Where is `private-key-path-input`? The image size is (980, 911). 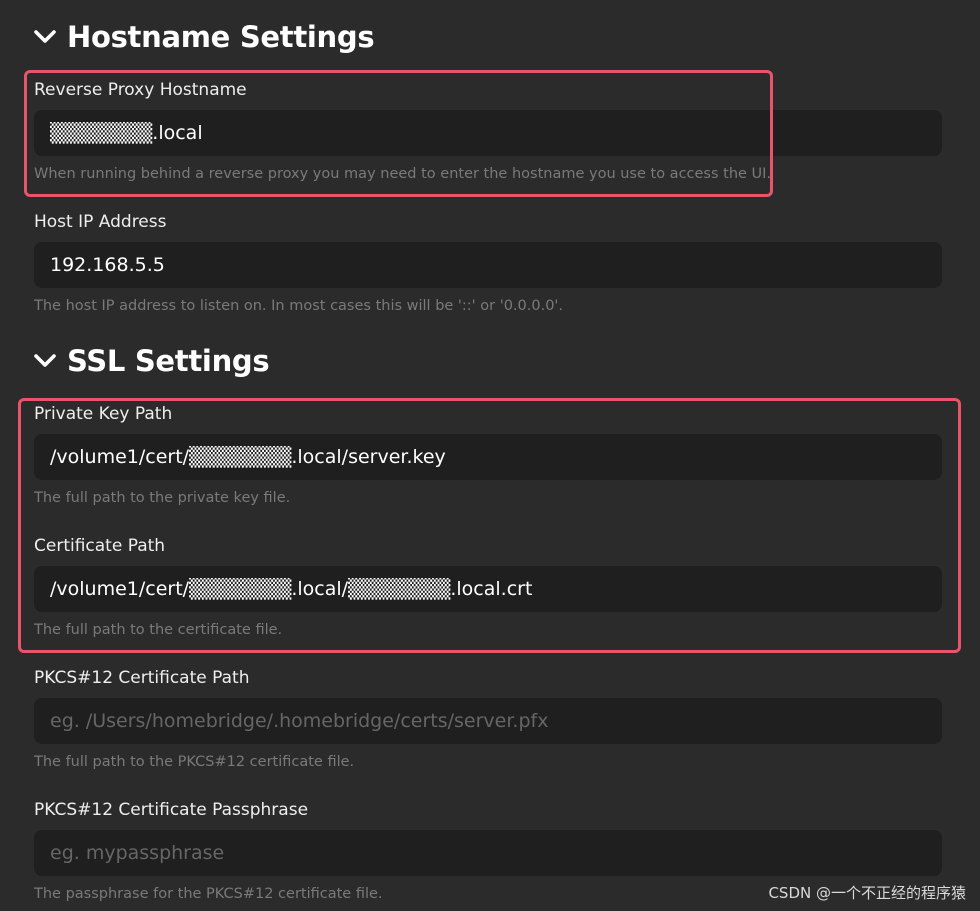
private-key-path-input is located at coordinates (488, 457).